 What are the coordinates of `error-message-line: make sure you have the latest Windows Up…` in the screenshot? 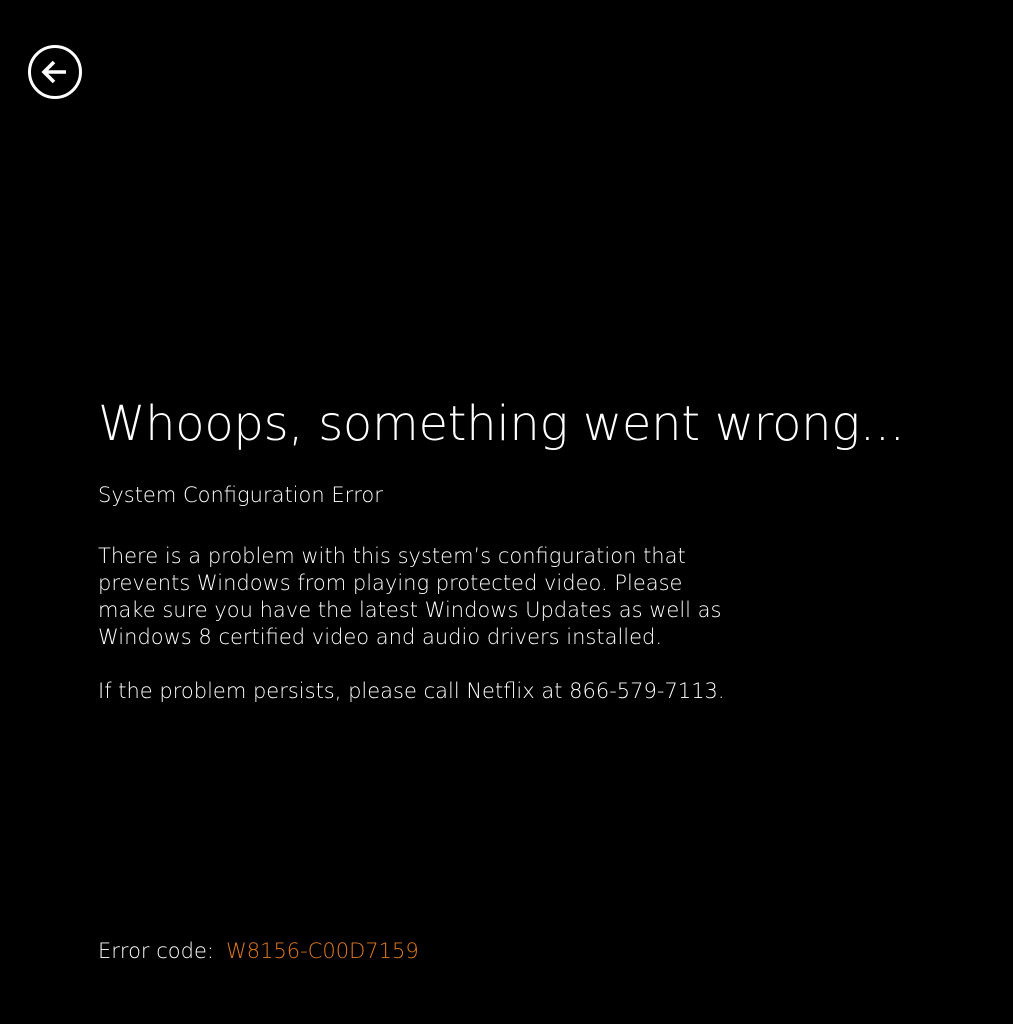 It's located at (410, 610).